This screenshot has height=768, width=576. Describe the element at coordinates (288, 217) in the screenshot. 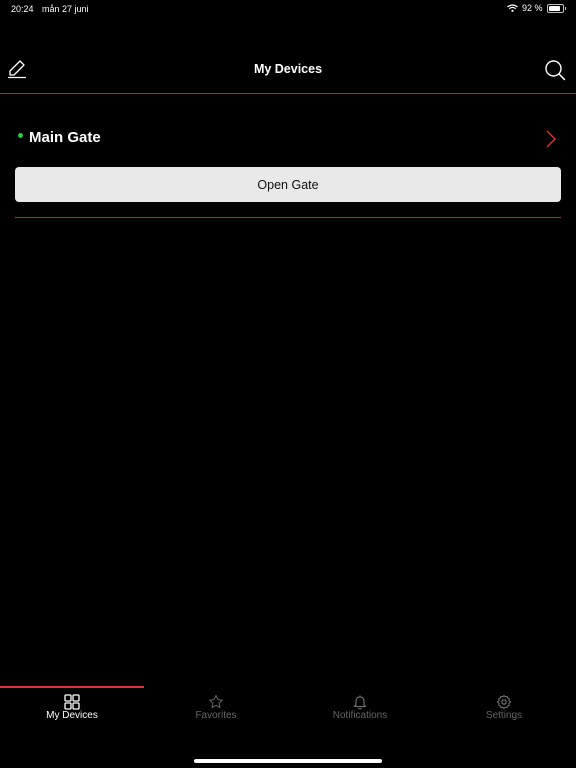

I see `device-divider` at that location.